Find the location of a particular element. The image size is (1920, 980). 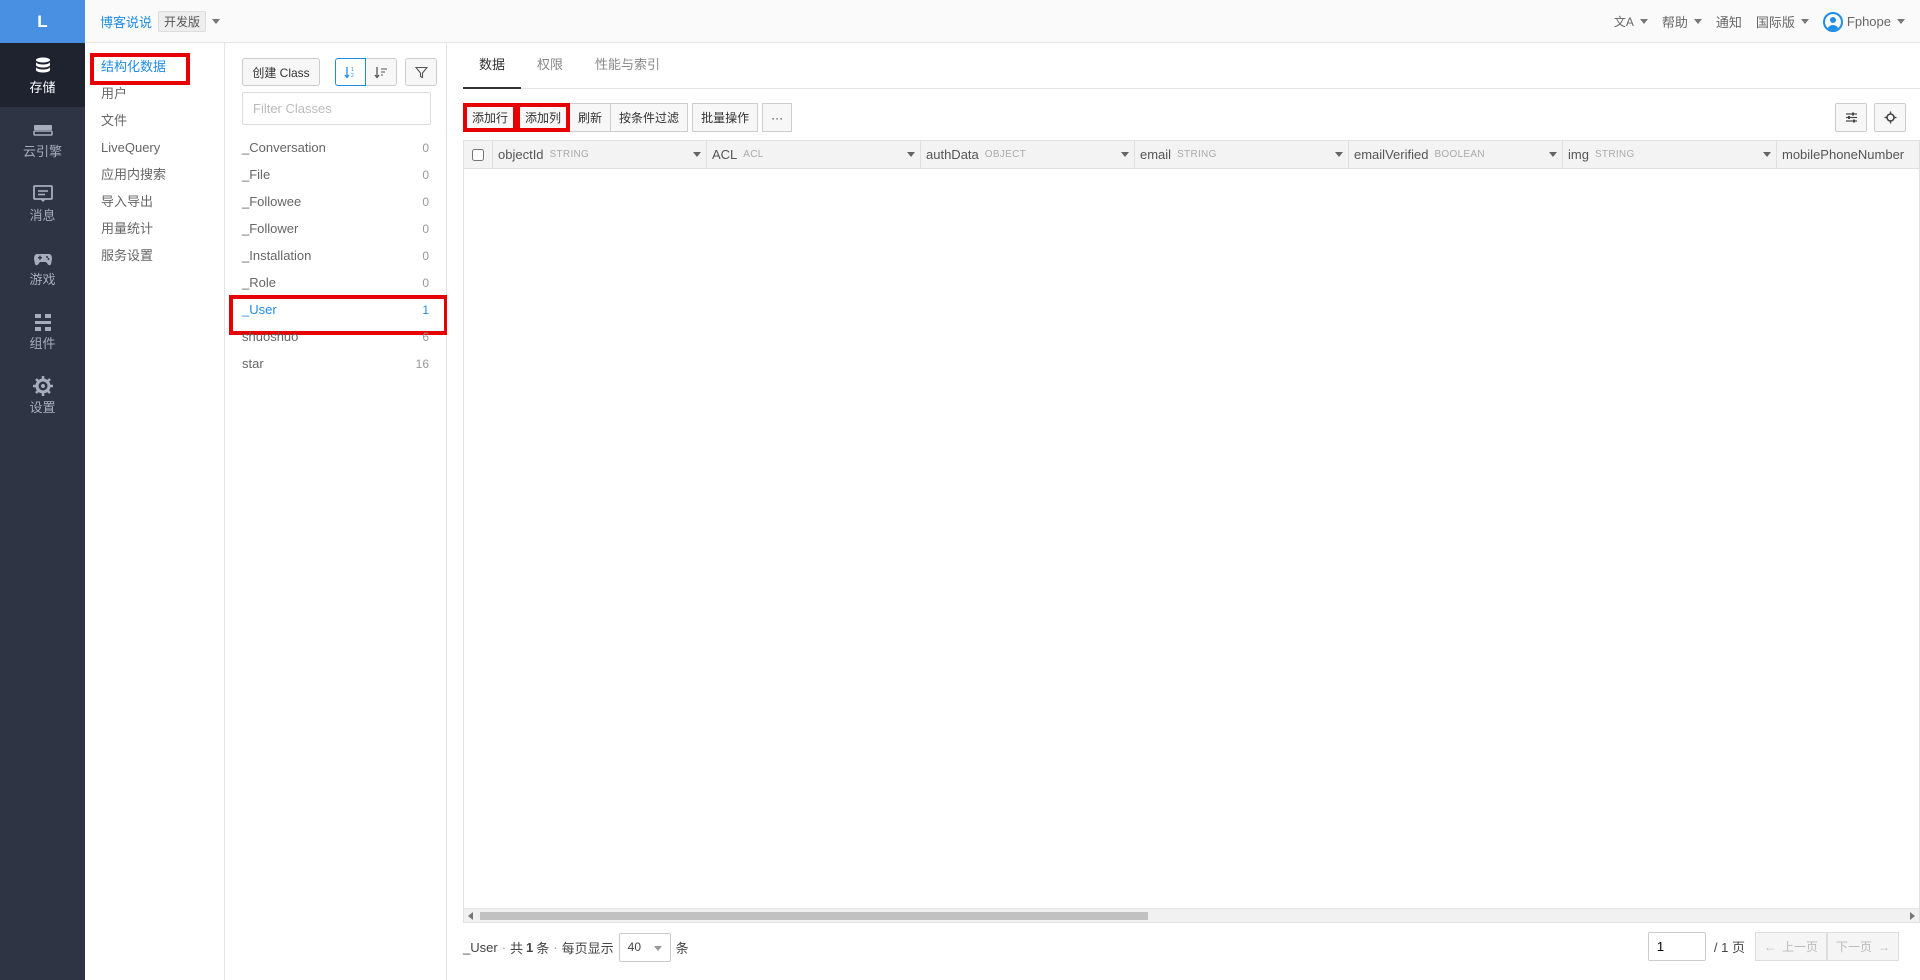

scroll-left-arrow-icon is located at coordinates (470, 916).